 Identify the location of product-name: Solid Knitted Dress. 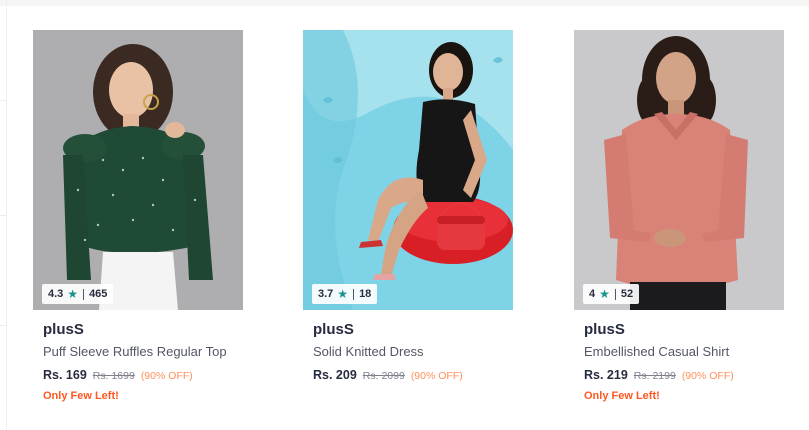
(368, 351).